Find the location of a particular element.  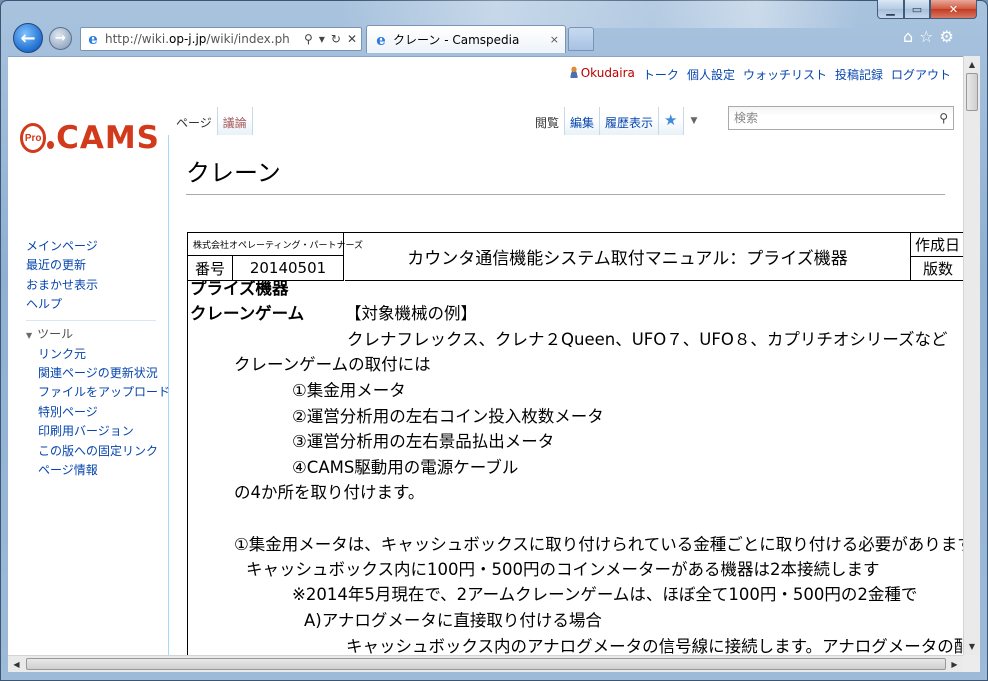

minimize-icon: ▁ is located at coordinates (890, 9).